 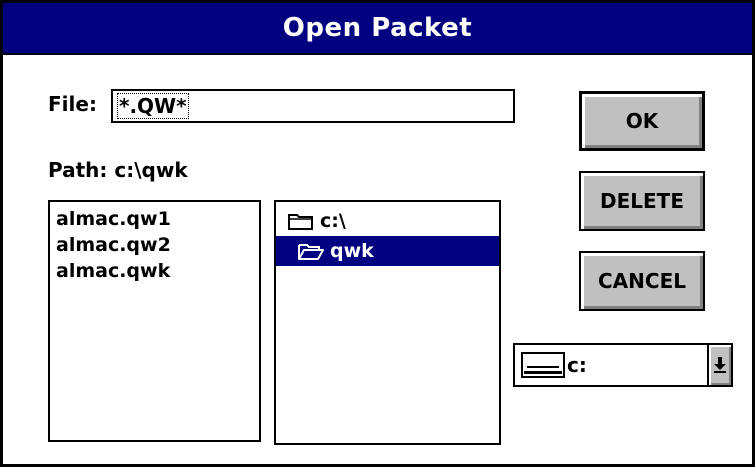 I want to click on arrow-down-icon, so click(x=720, y=365).